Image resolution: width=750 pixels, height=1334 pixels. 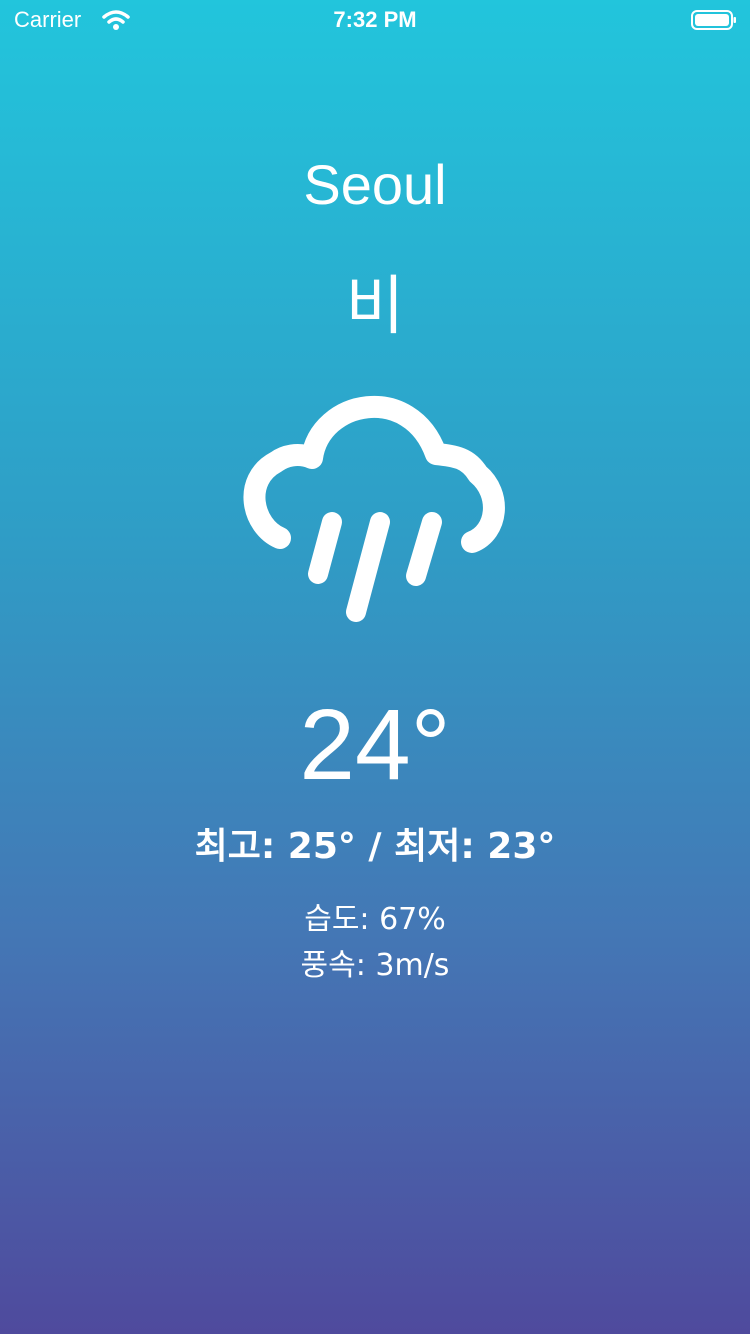 What do you see at coordinates (375, 307) in the screenshot?
I see `weather-condition: 비` at bounding box center [375, 307].